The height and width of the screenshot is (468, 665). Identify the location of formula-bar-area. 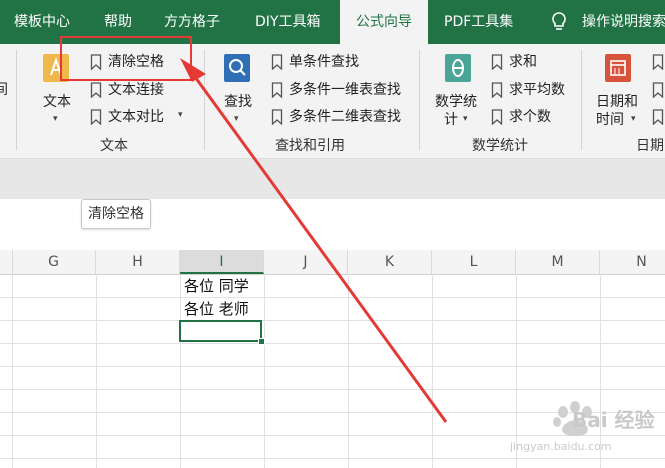
(332, 179).